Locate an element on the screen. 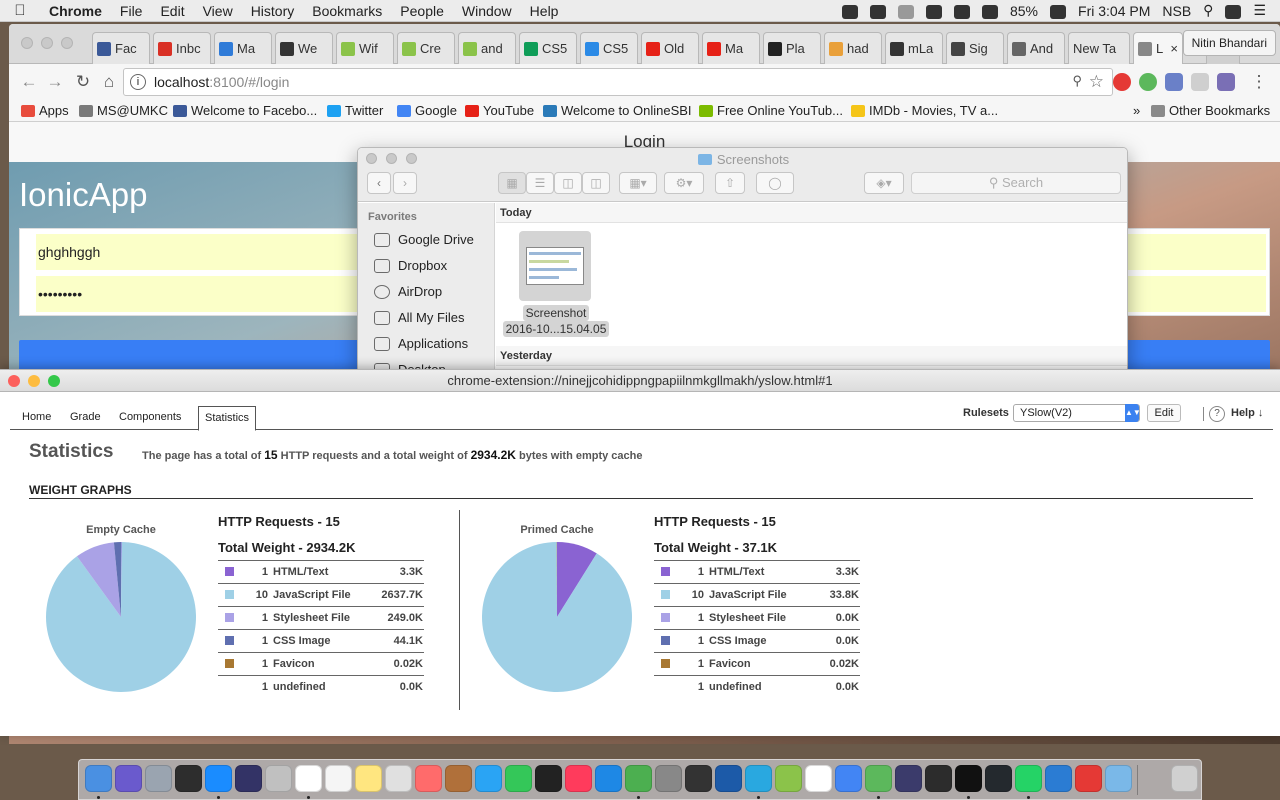 This screenshot has width=1280, height=800. close-window-button is located at coordinates (27, 43).